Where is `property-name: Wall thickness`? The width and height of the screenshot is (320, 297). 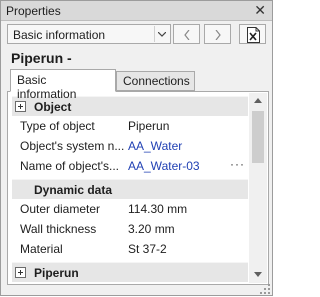 property-name: Wall thickness is located at coordinates (58, 229).